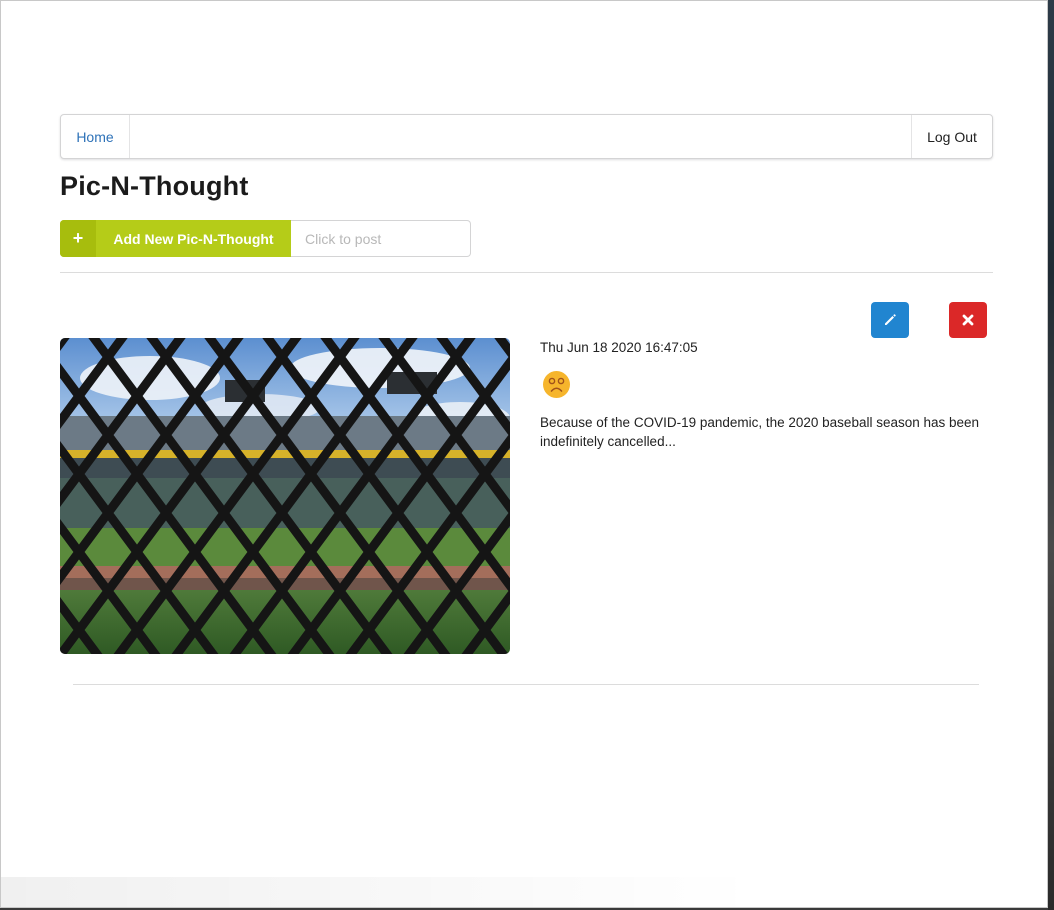  Describe the element at coordinates (381, 238) in the screenshot. I see `post-input` at that location.